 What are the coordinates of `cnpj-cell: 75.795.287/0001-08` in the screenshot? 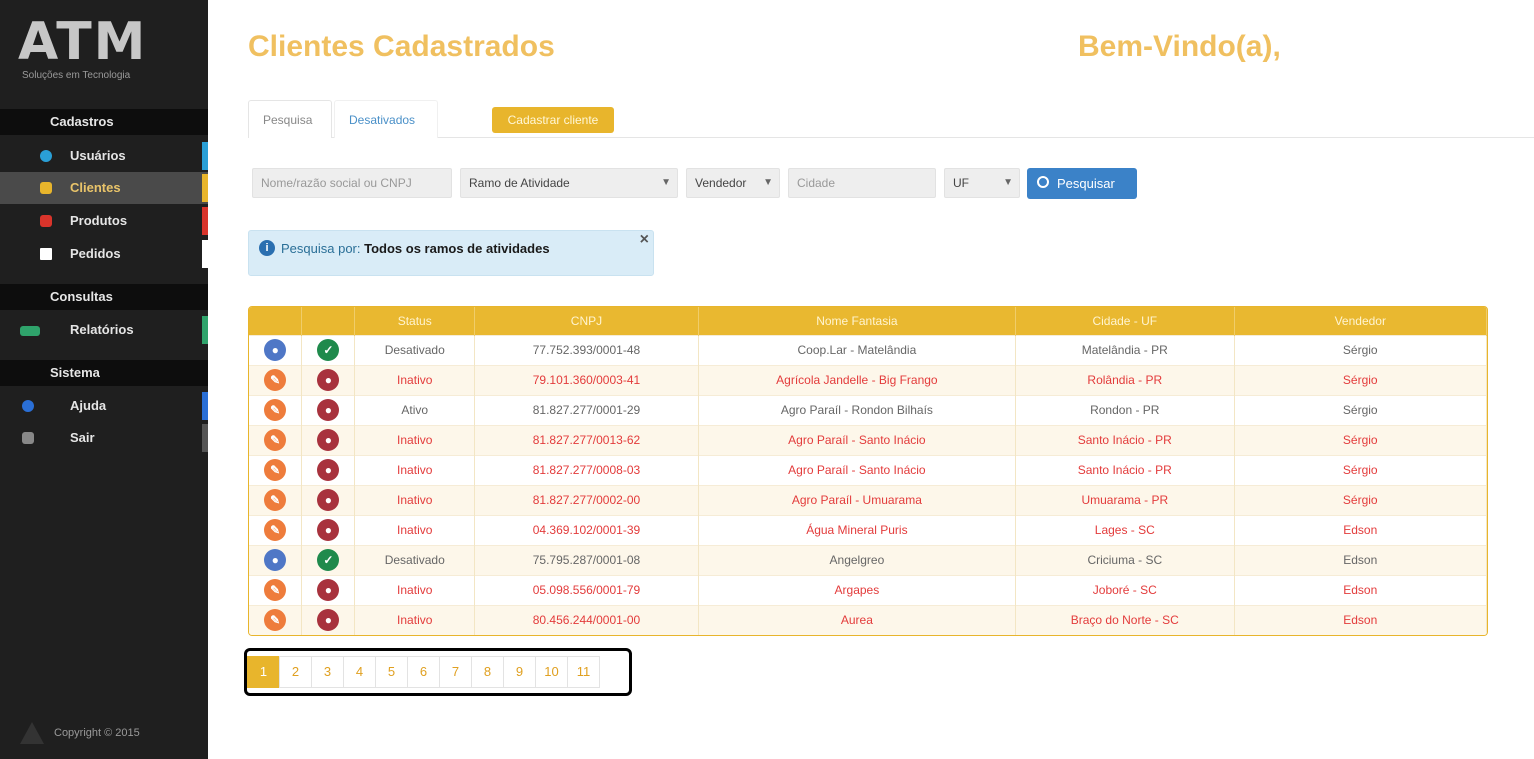 It's located at (586, 559).